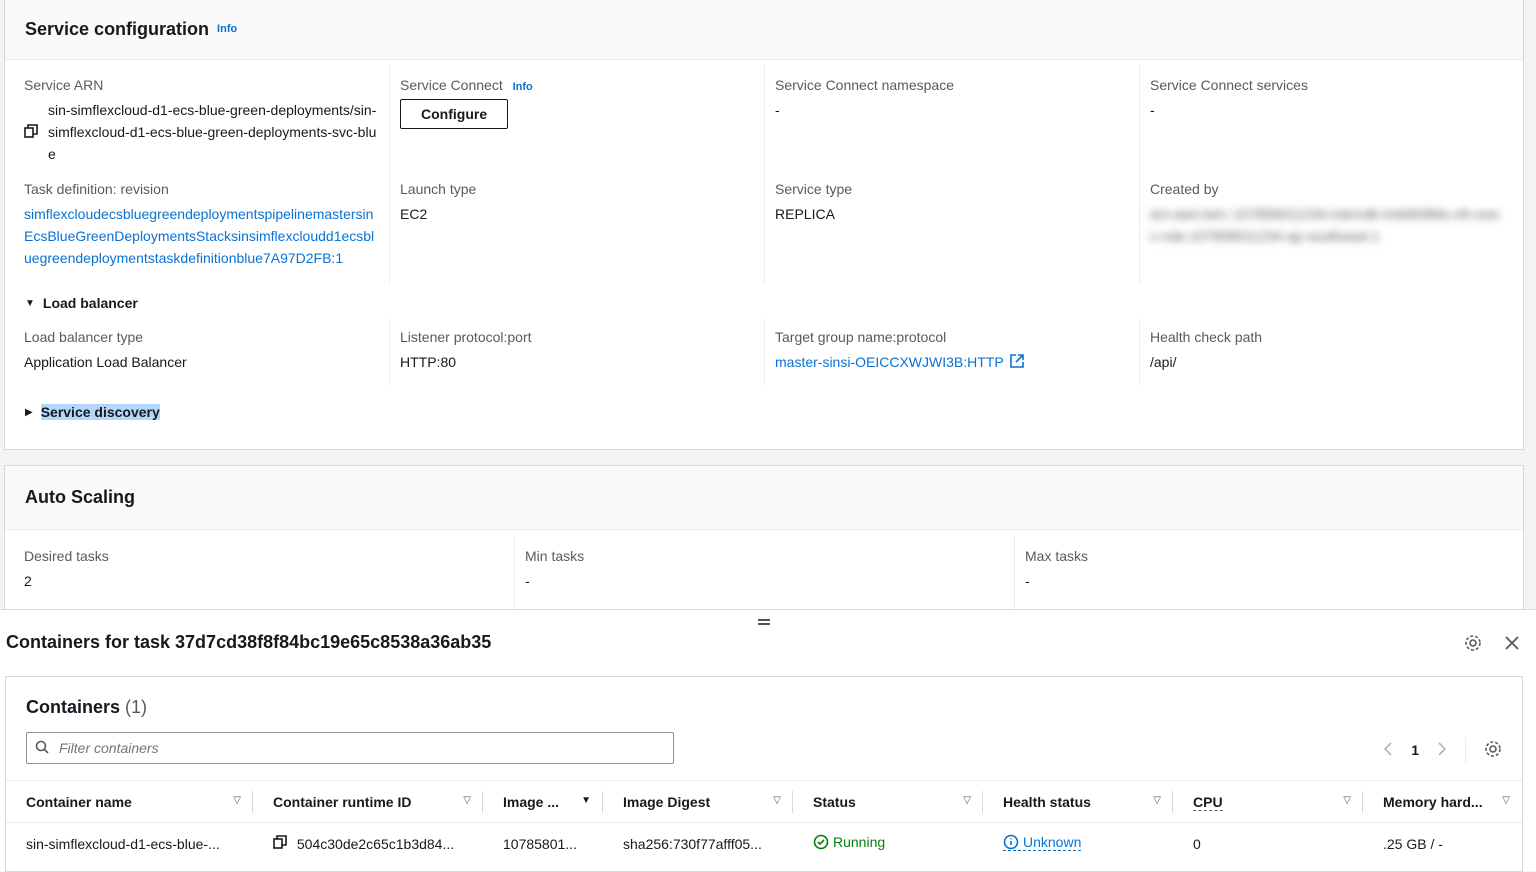  Describe the element at coordinates (80, 497) in the screenshot. I see `auto-scaling-title: Auto Scaling` at that location.